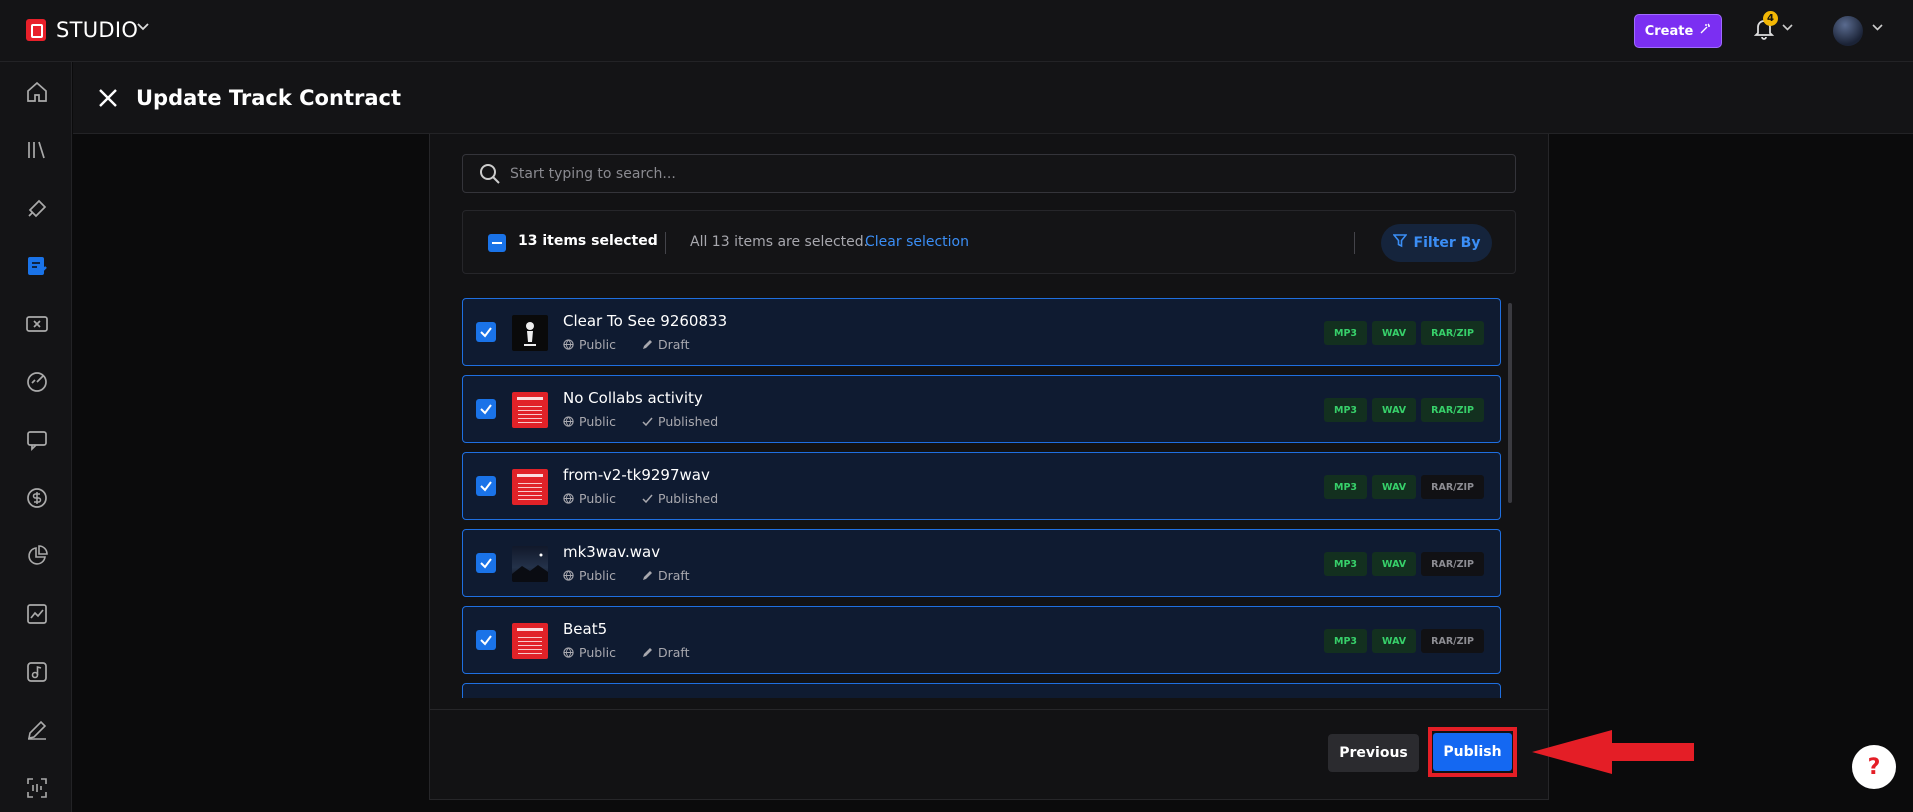 The height and width of the screenshot is (812, 1913). What do you see at coordinates (585, 629) in the screenshot?
I see `track-title: Beat5` at bounding box center [585, 629].